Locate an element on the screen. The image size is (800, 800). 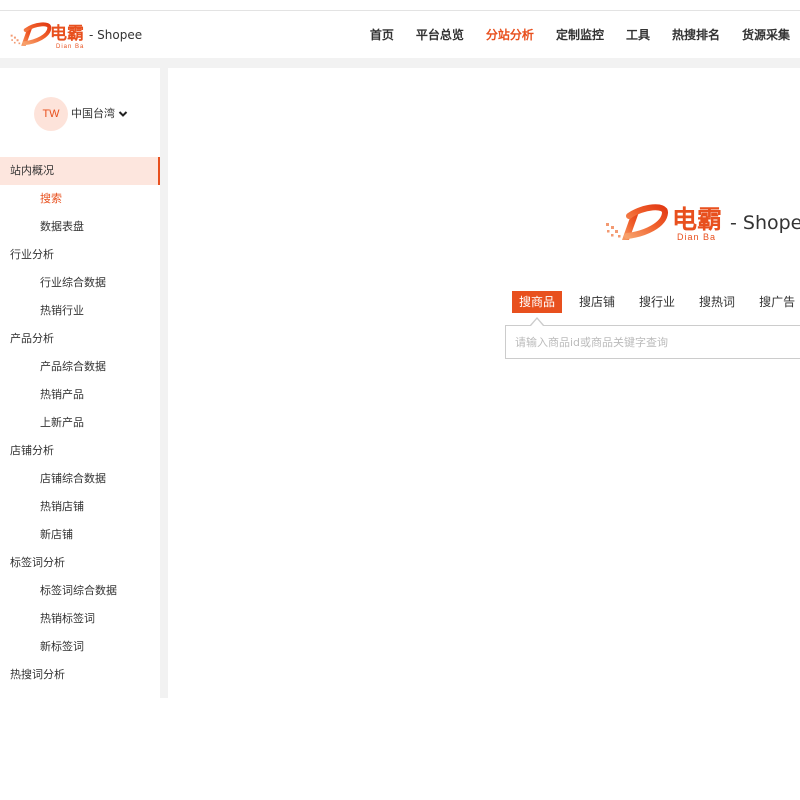
nav-item-home: 首页 is located at coordinates (382, 35).